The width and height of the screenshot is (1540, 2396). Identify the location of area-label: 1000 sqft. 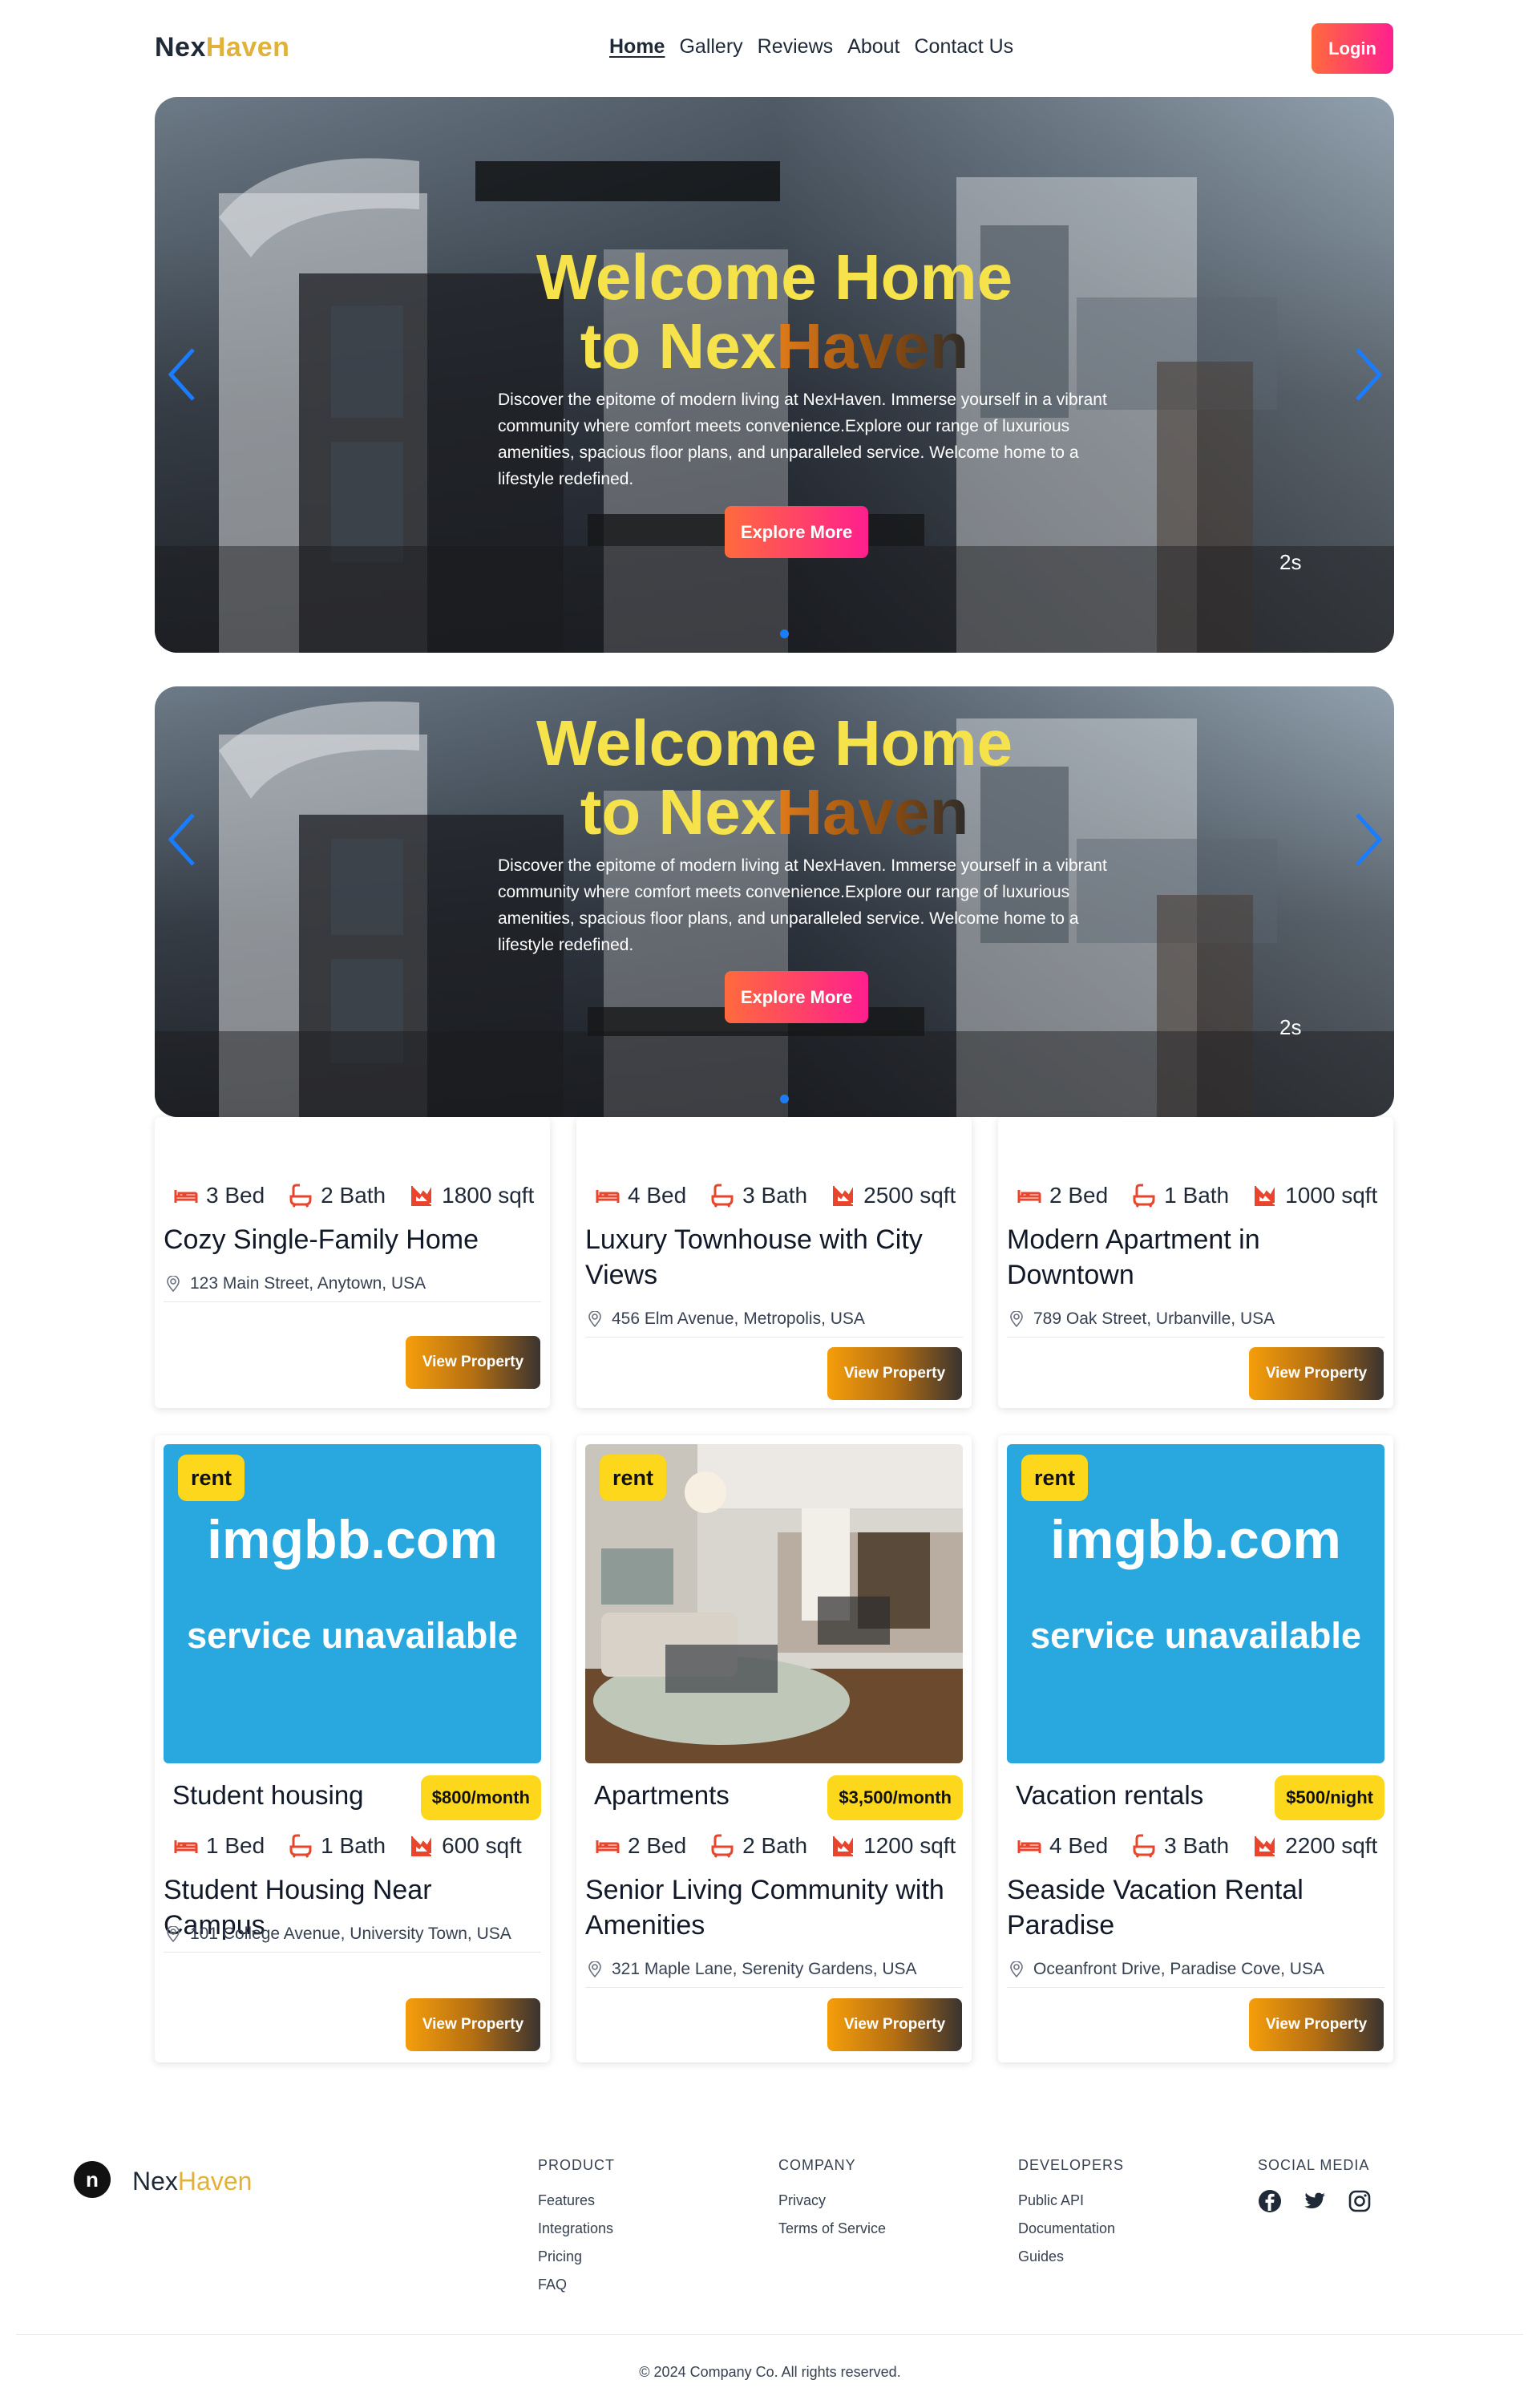
(1332, 1195).